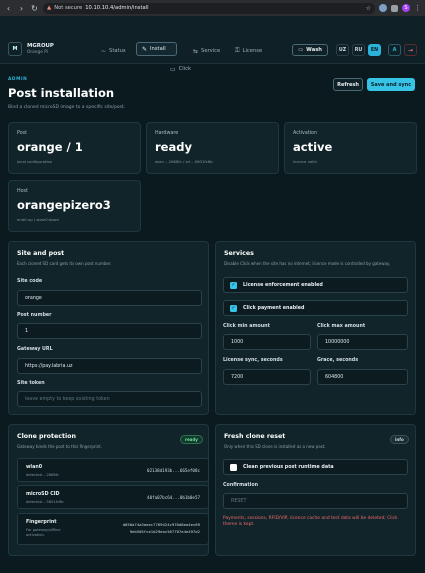 This screenshot has height=573, width=425. Describe the element at coordinates (341, 326) in the screenshot. I see `click-max-label: Click max amount` at that location.